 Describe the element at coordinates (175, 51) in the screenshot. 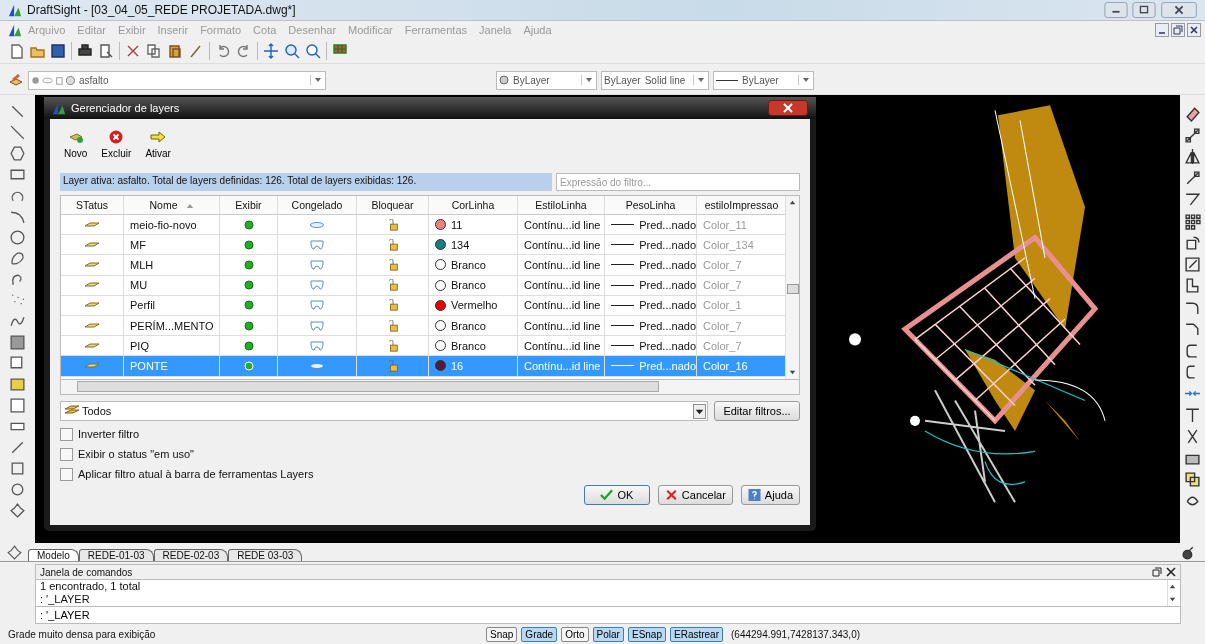

I see `paste-icon` at that location.